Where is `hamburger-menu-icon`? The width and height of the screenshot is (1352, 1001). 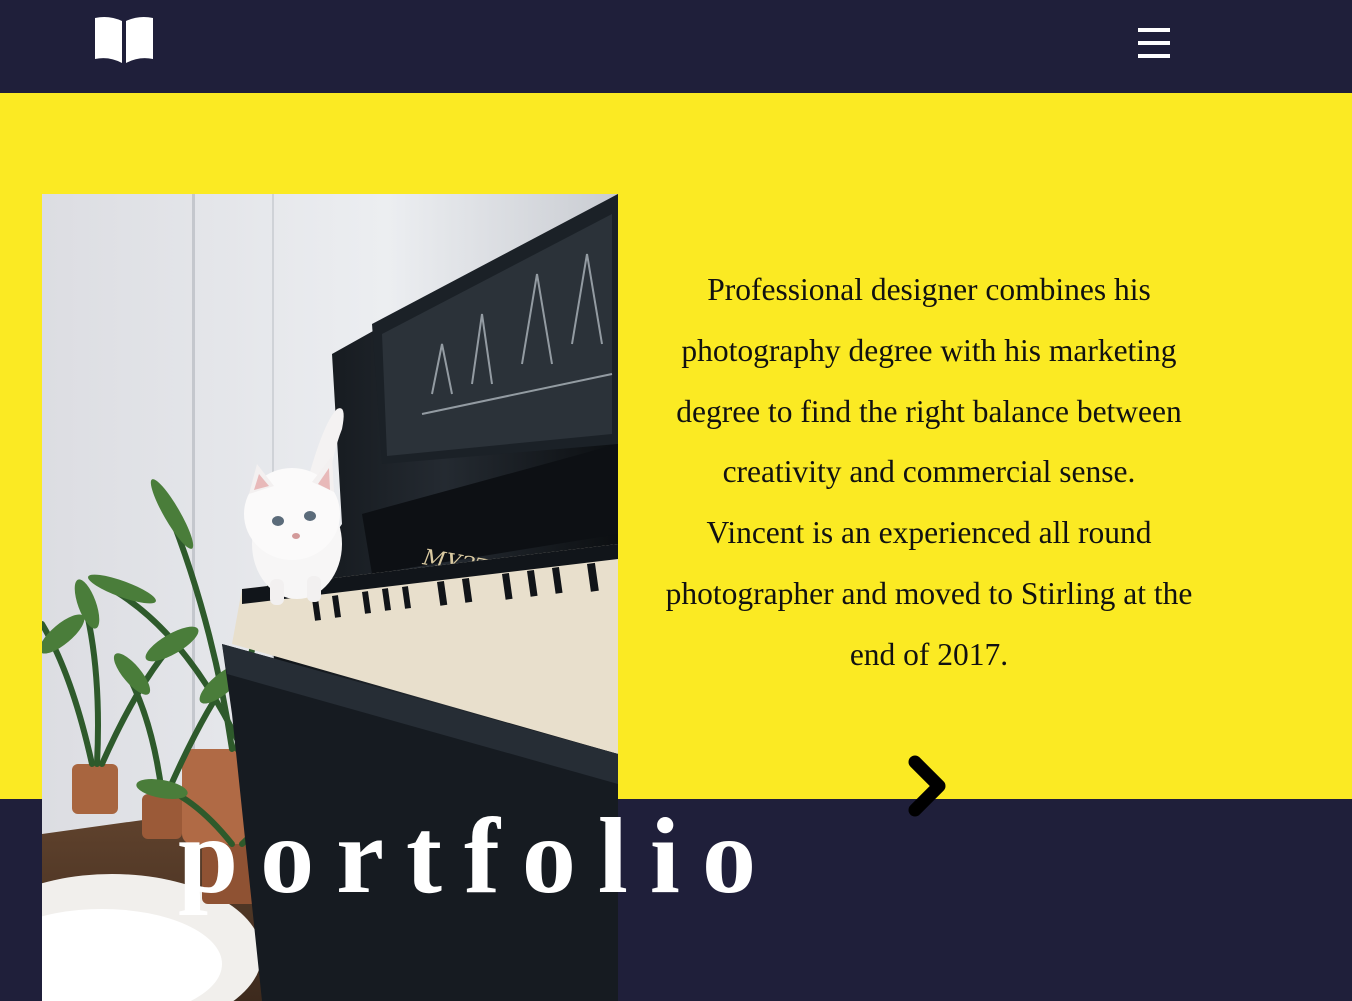 hamburger-menu-icon is located at coordinates (1154, 43).